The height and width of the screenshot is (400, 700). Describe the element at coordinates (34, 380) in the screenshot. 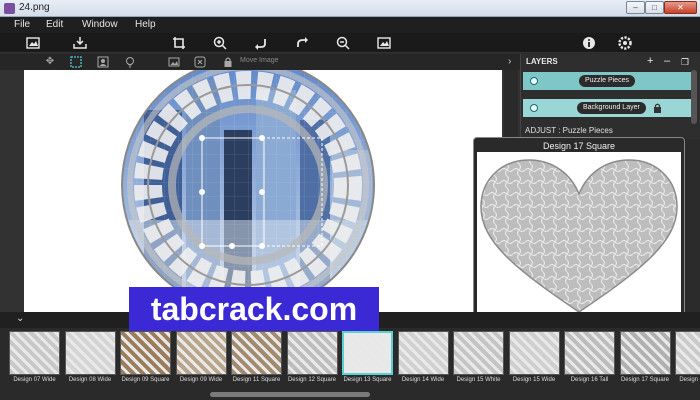

I see `design-label: Design 07 Wide` at that location.